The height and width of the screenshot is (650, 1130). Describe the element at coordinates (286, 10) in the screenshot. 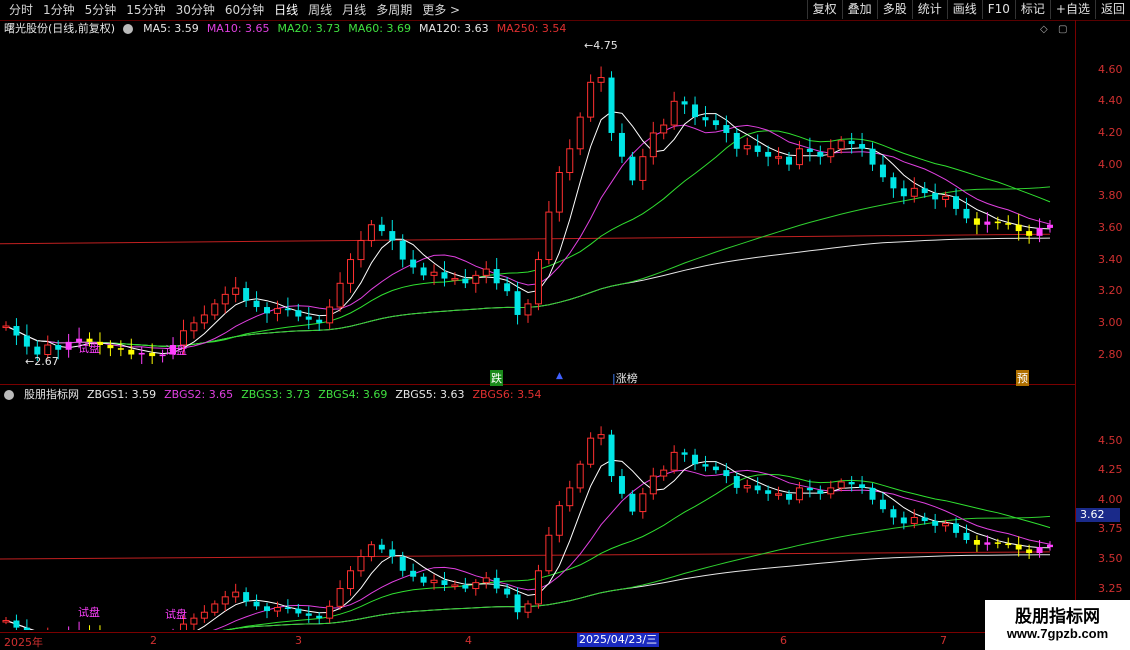

I see `period-tab-6: 日线` at that location.